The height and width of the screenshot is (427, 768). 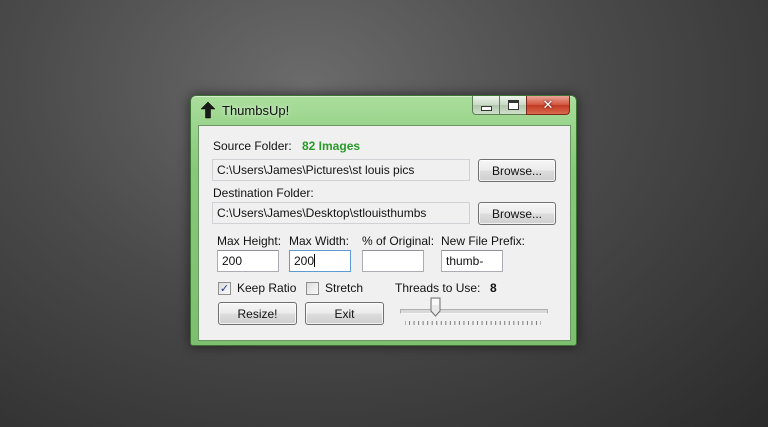 I want to click on new-file-prefix-value: thumb-, so click(x=465, y=261).